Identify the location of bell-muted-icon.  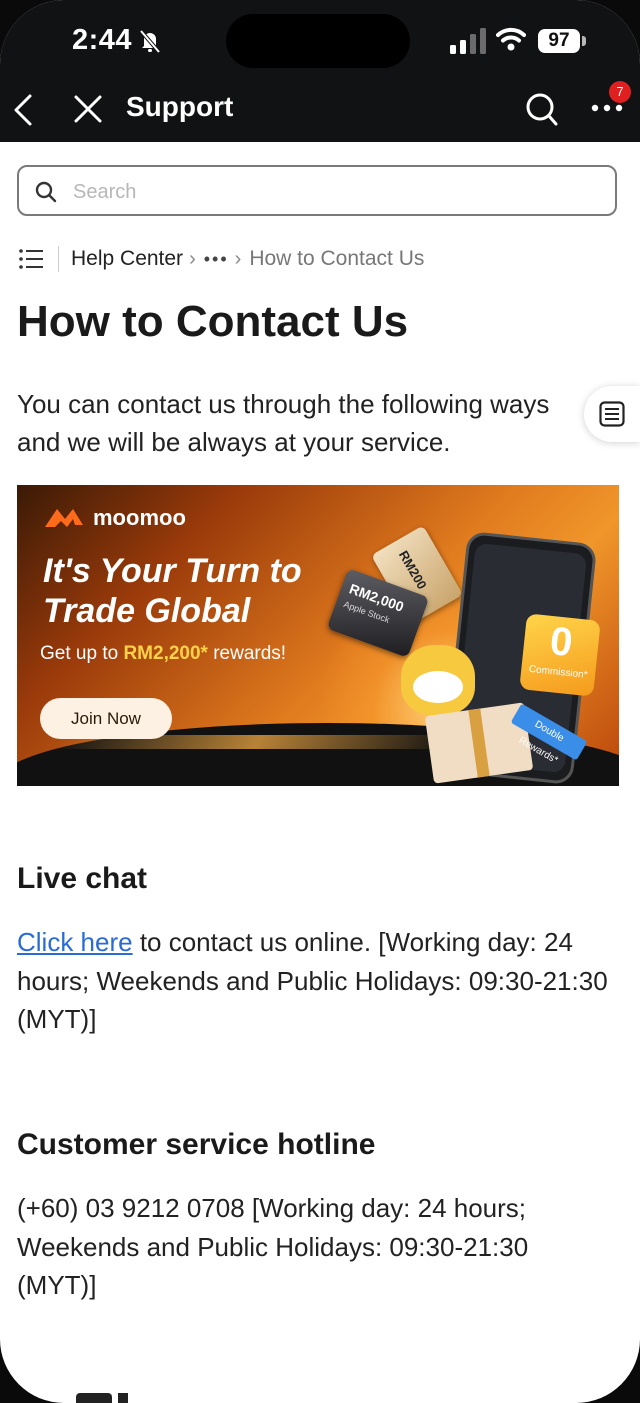
(150, 41).